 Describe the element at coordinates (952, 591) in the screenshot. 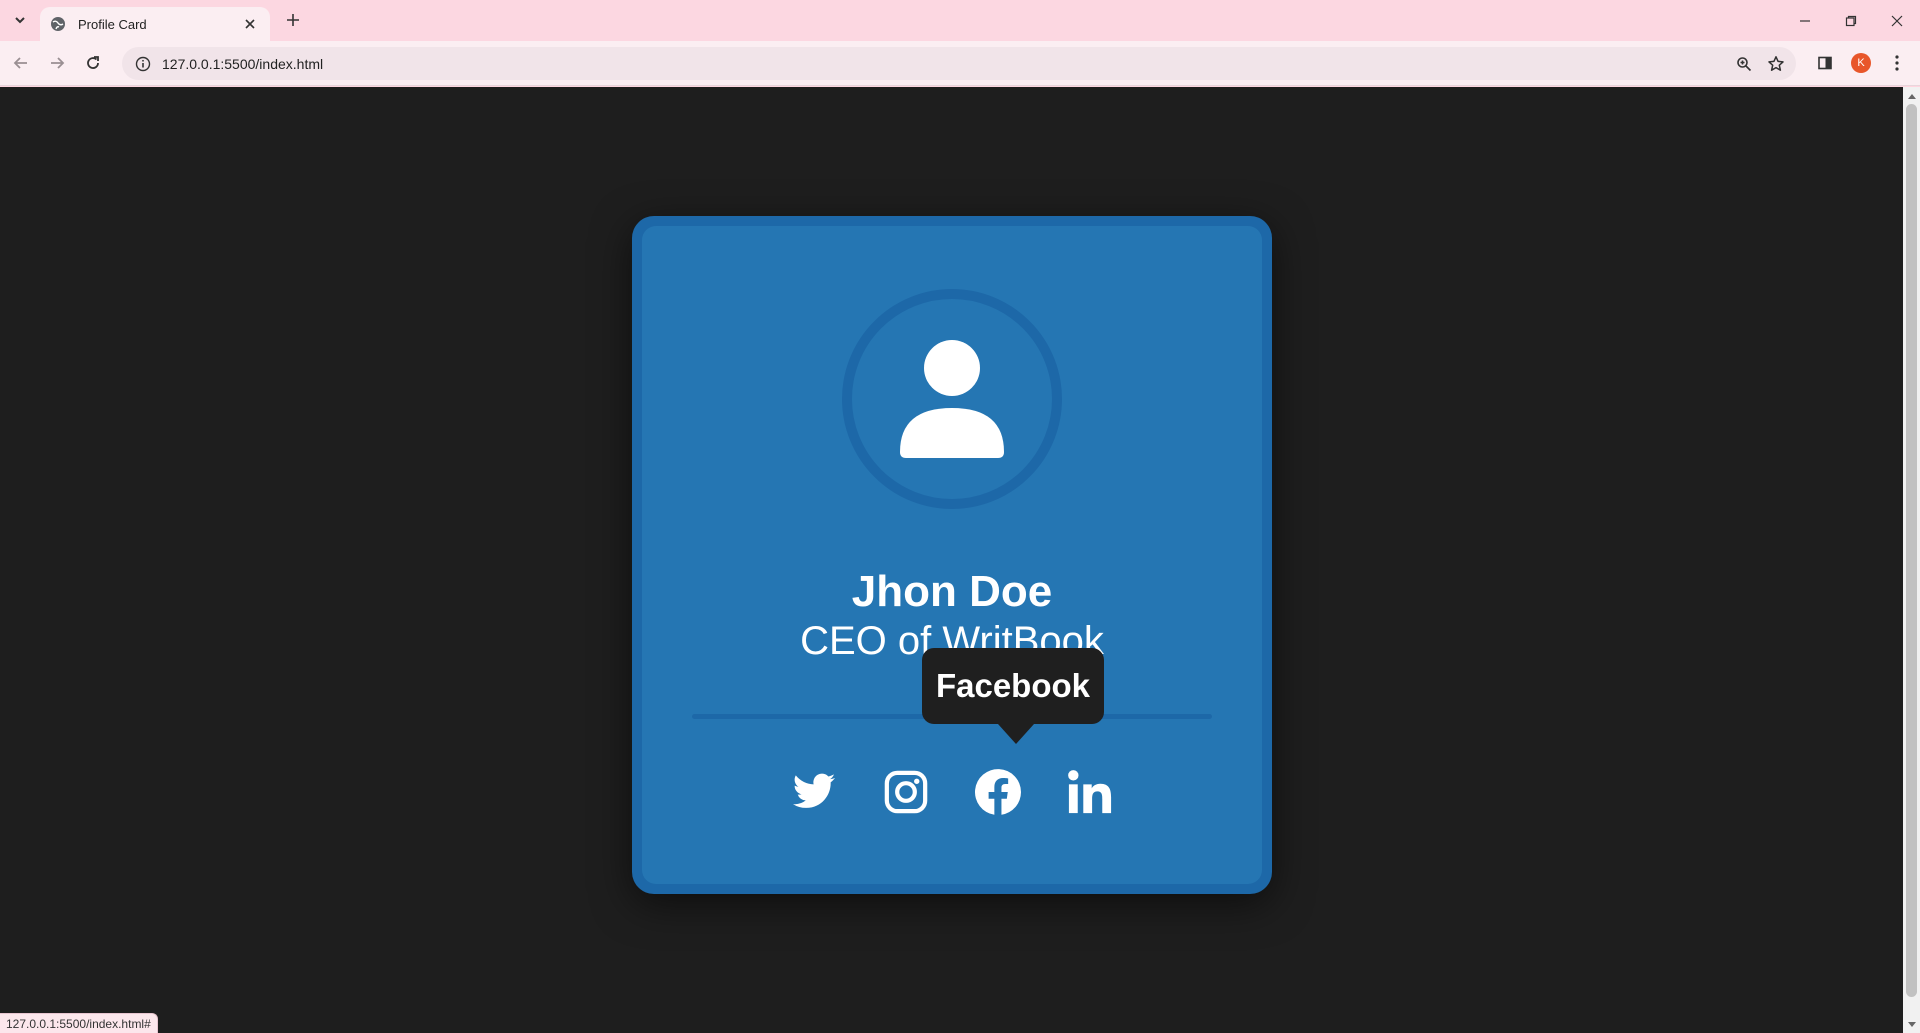

I see `profile-name: Jhon Doe` at that location.